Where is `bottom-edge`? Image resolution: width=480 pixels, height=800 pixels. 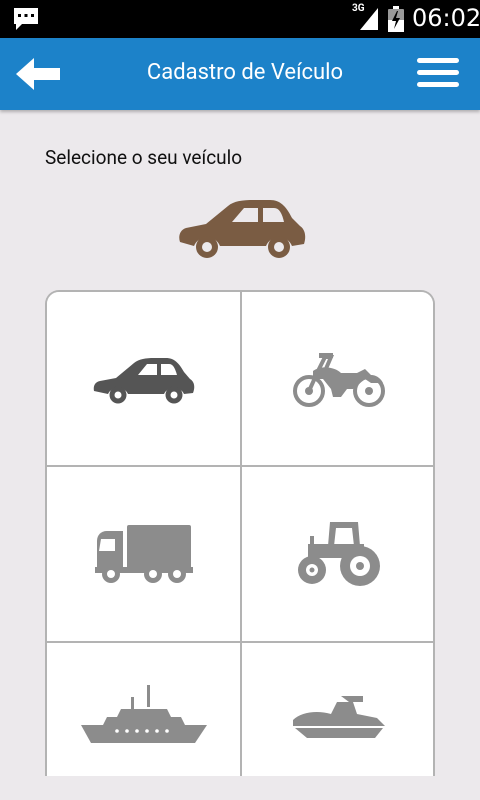 bottom-edge is located at coordinates (240, 788).